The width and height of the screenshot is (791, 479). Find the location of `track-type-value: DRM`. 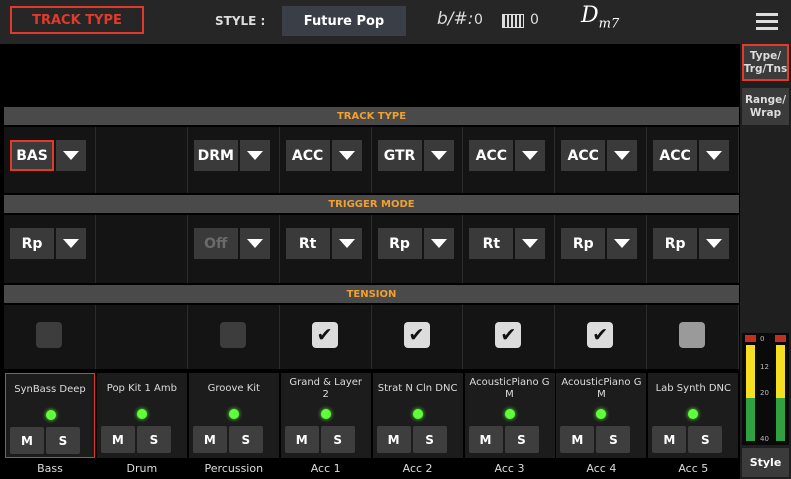

track-type-value: DRM is located at coordinates (215, 155).